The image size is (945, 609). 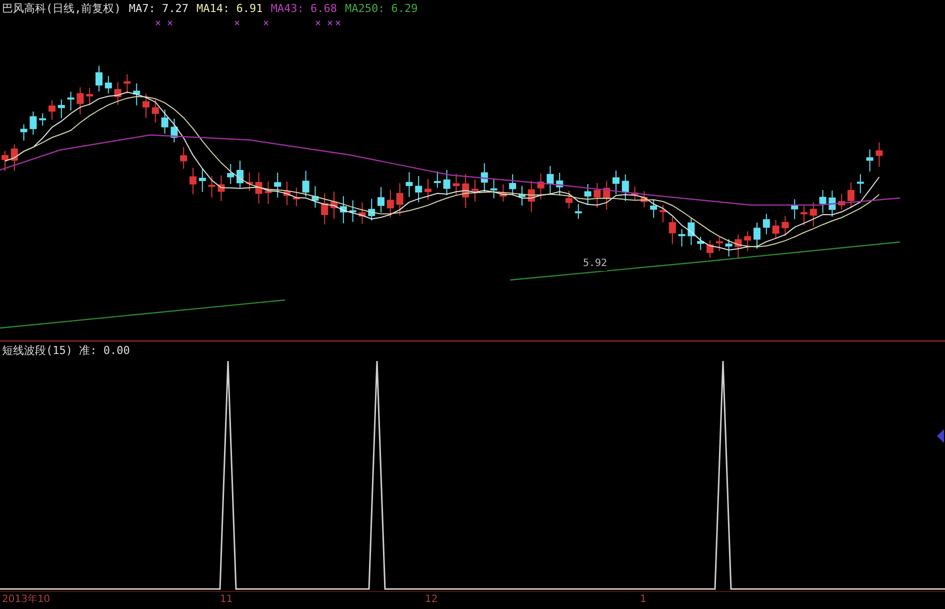 I want to click on moving-average-value: MA7: 7.27, so click(x=158, y=9).